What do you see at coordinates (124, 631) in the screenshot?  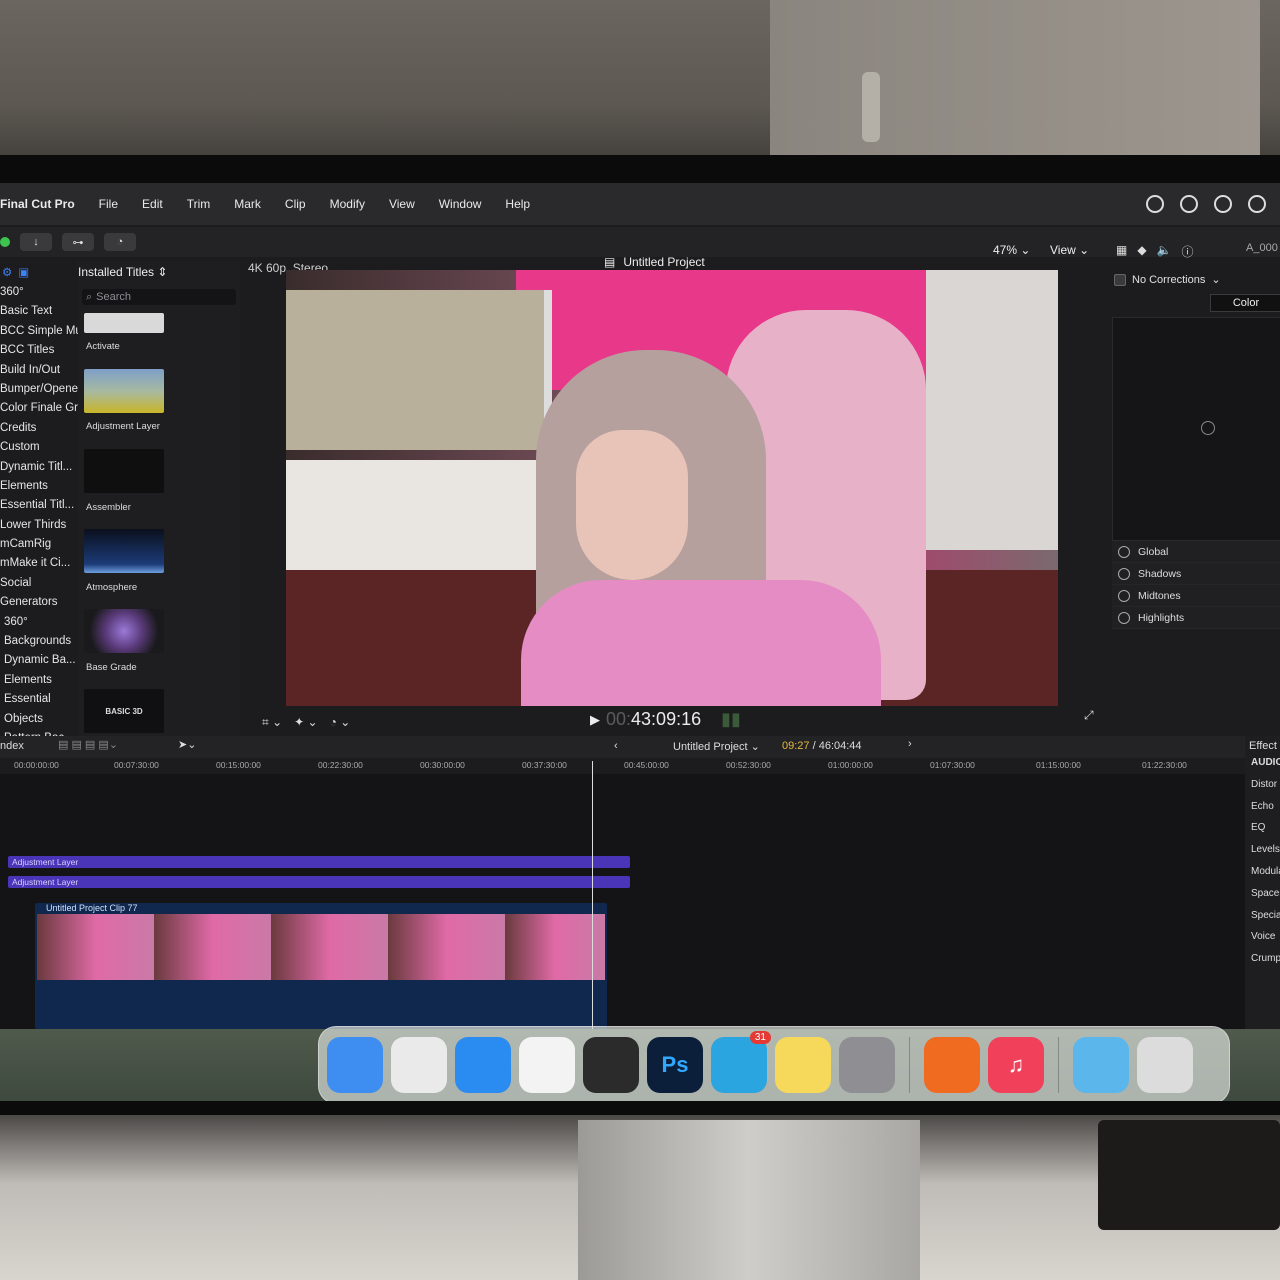 I see `title-thumb-base-grade` at bounding box center [124, 631].